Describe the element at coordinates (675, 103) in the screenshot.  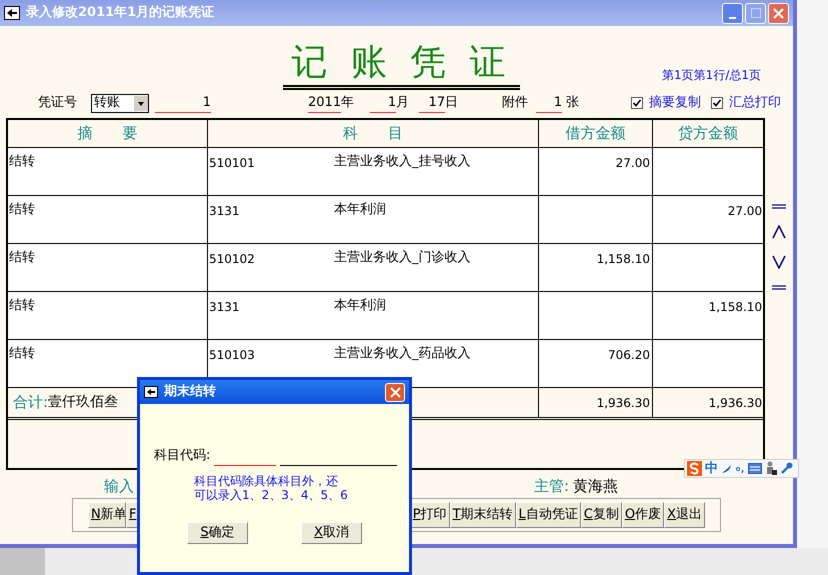
I see `option-label: 摘要复制` at that location.